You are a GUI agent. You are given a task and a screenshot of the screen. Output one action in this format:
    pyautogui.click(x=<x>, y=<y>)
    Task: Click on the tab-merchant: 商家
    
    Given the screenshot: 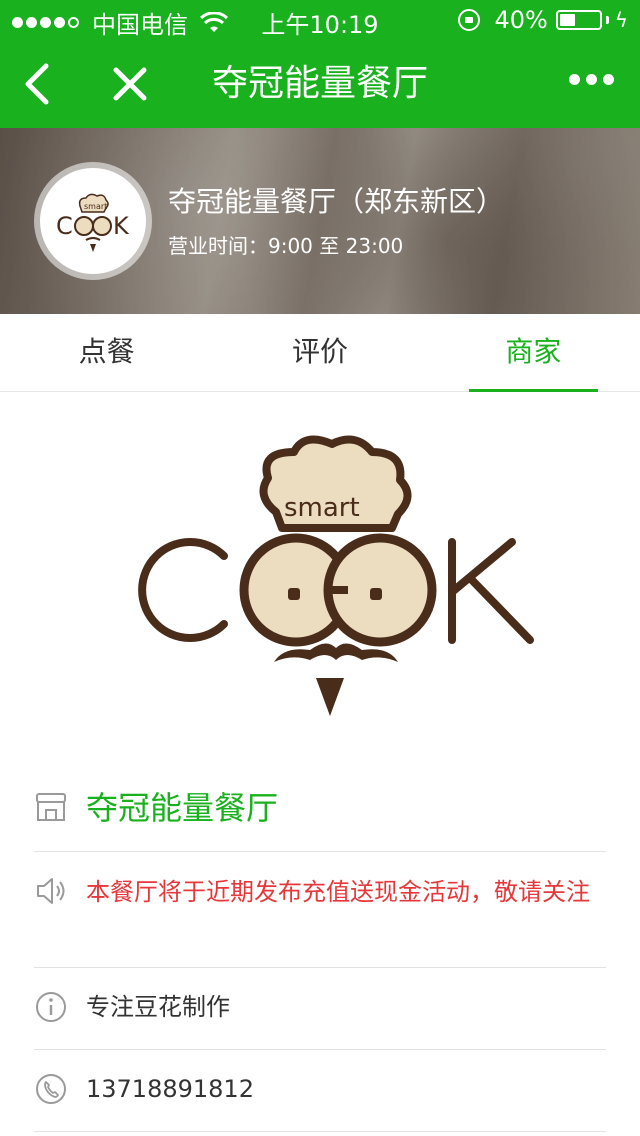 What is the action you would take?
    pyautogui.click(x=533, y=353)
    